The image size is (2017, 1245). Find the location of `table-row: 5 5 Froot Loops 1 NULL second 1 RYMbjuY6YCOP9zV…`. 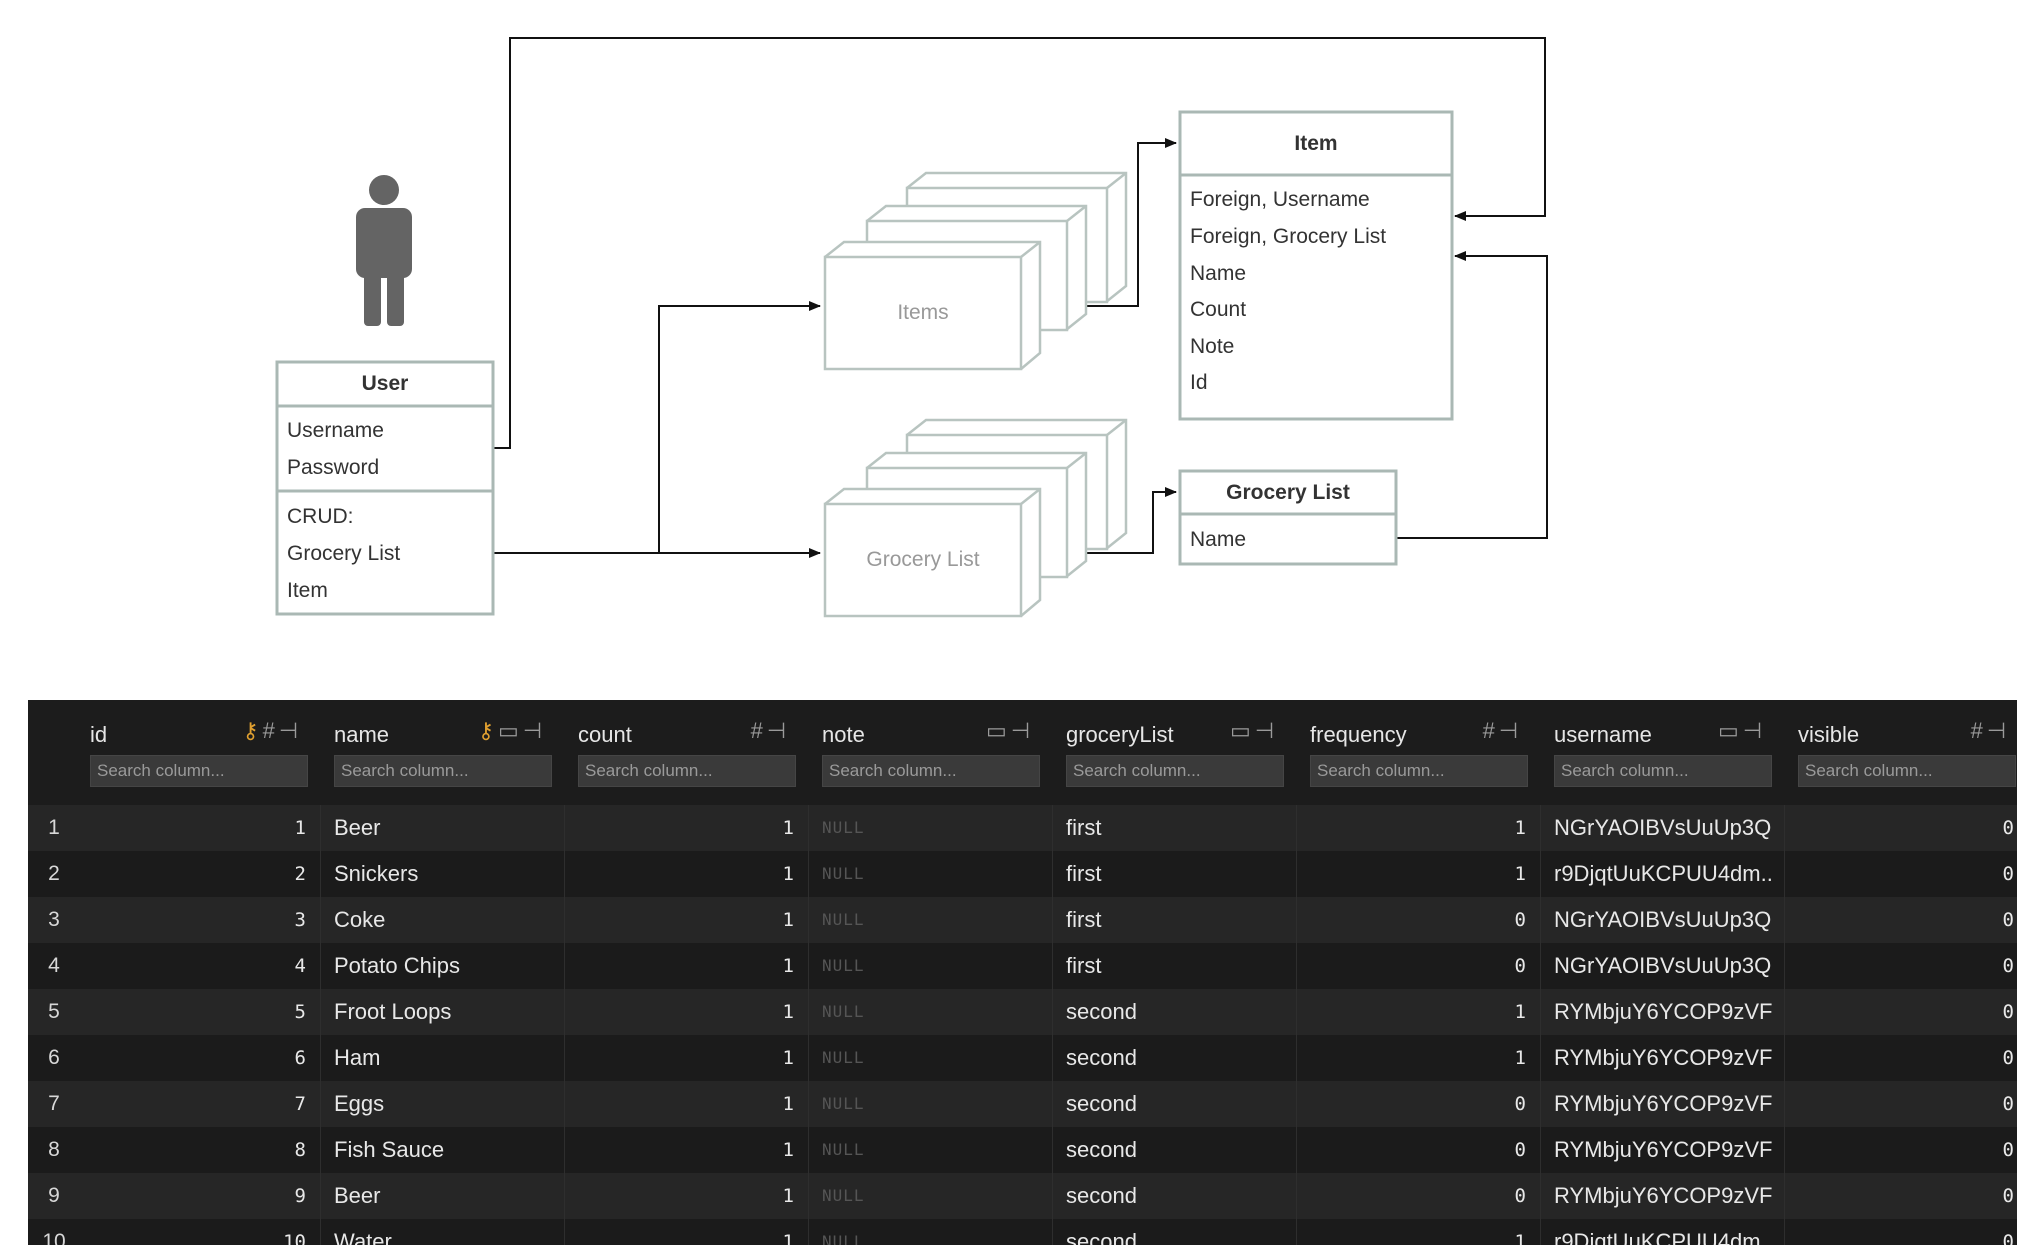

table-row: 5 5 Froot Loops 1 NULL second 1 RYMbjuY6YCOP9zV… is located at coordinates (1022, 1012).